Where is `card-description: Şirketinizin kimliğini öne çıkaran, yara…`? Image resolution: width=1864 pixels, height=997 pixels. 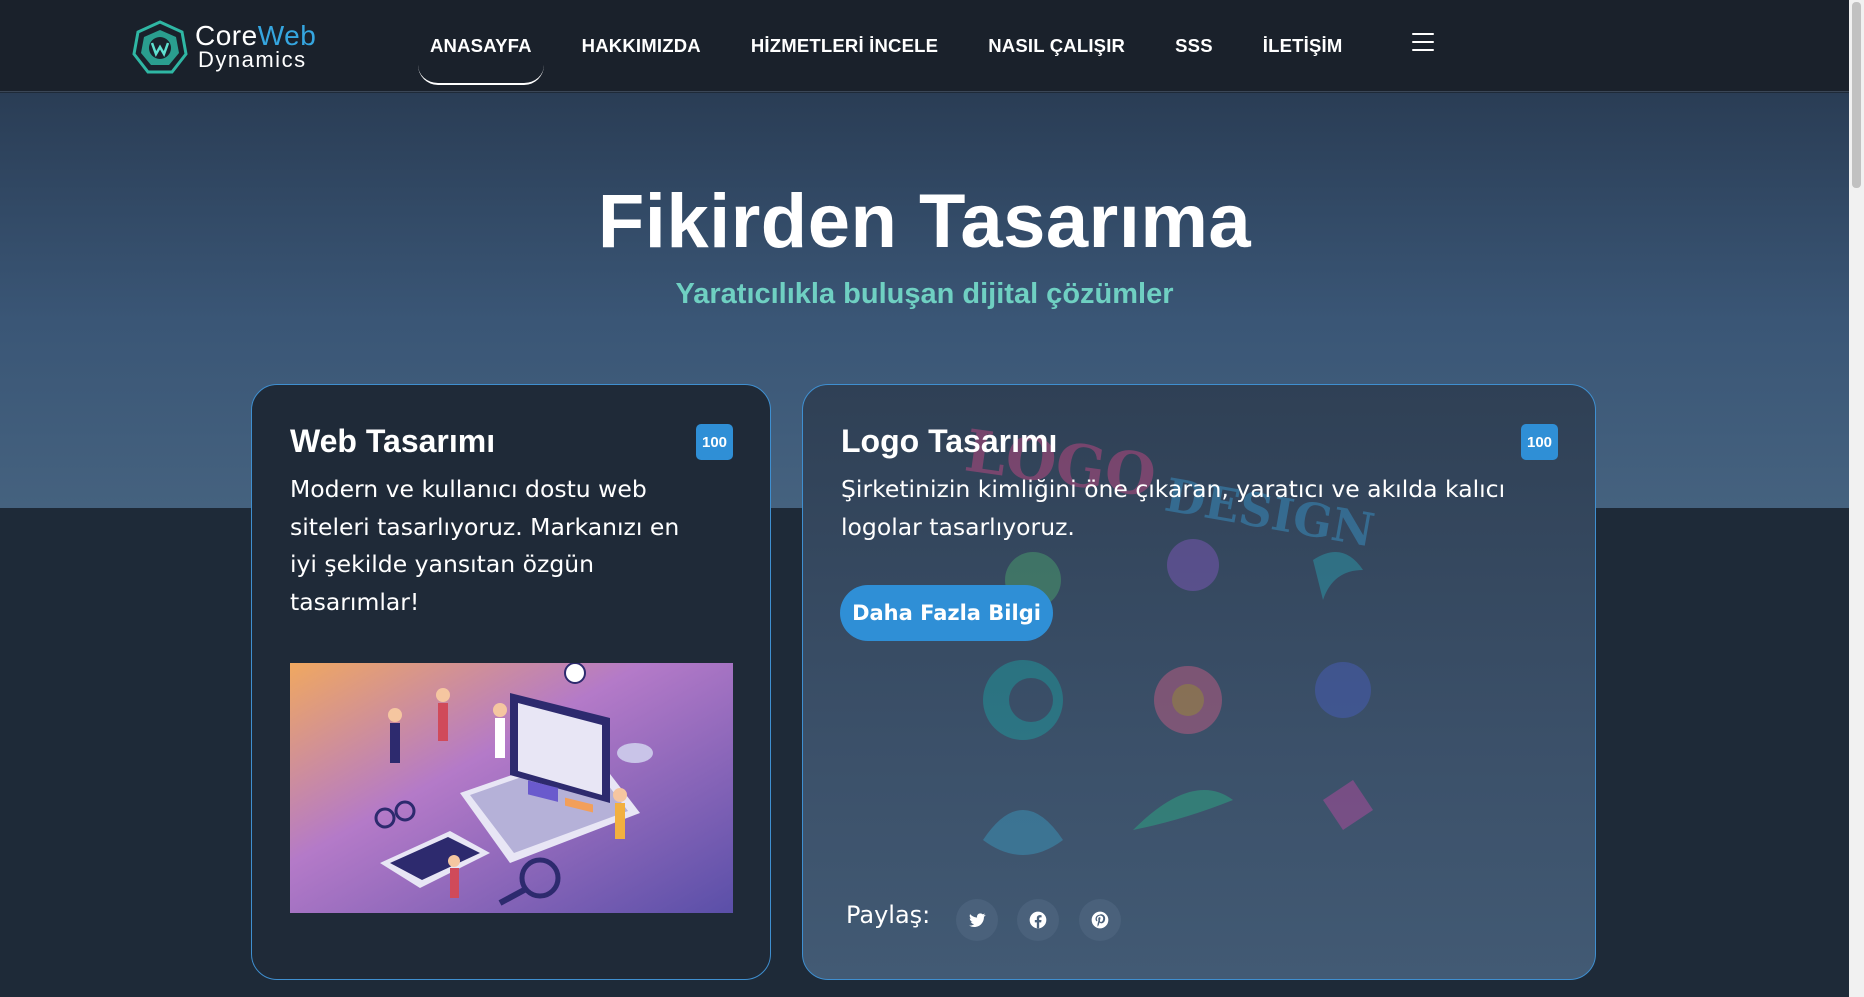
card-description: Şirketinizin kimliğini öne çıkaran, yara… is located at coordinates (1173, 508).